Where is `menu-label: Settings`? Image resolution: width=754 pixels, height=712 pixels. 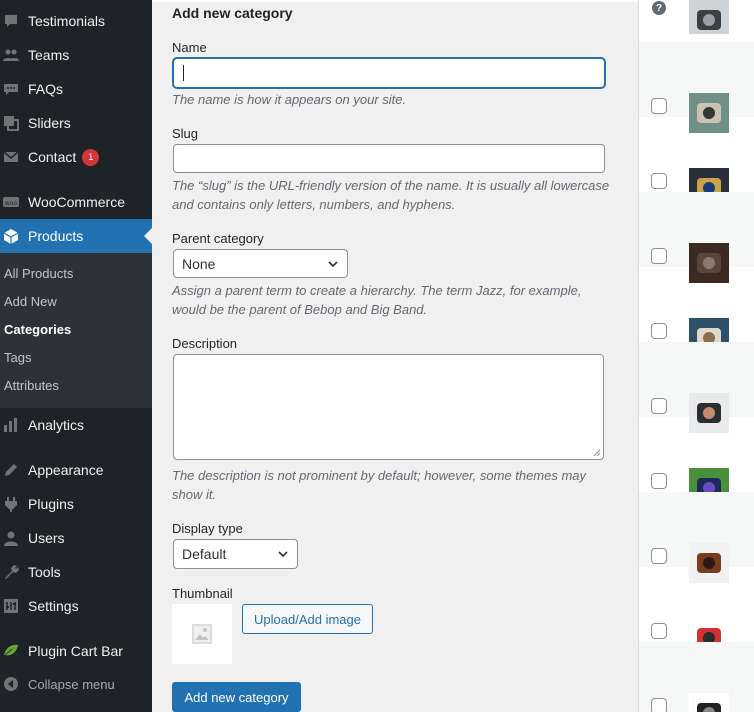
menu-label: Settings is located at coordinates (53, 606).